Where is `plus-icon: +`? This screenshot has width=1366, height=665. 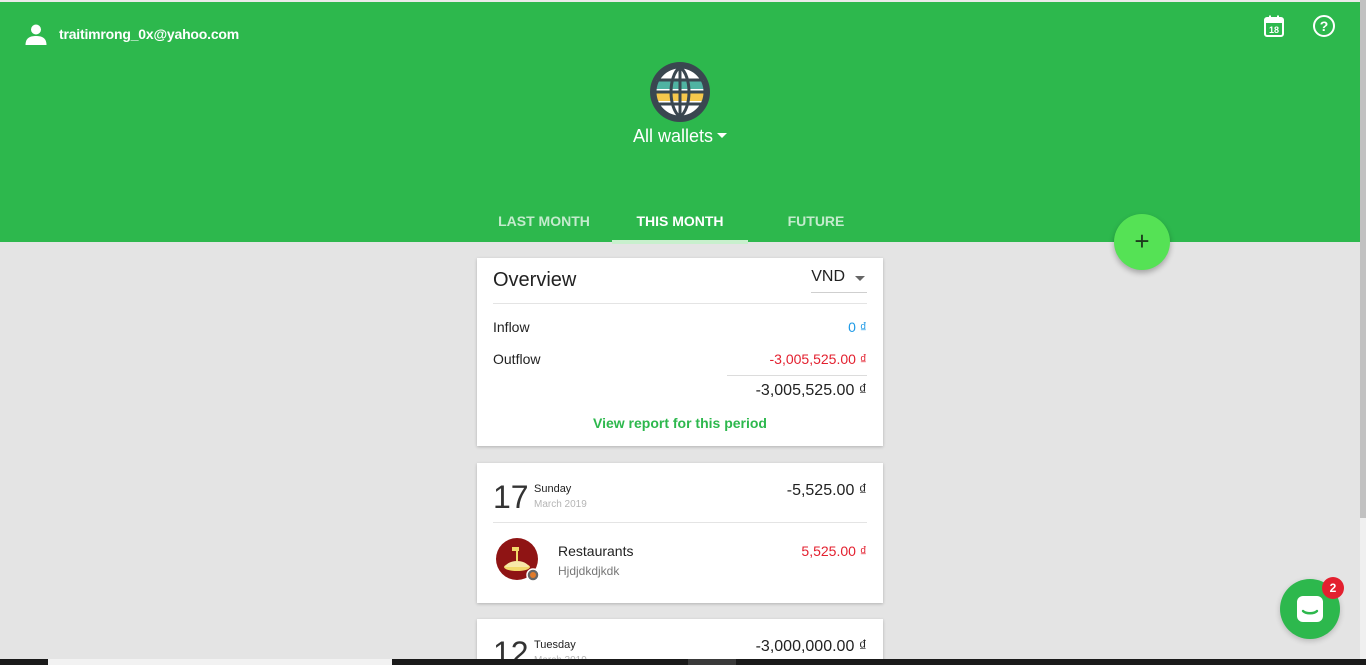 plus-icon: + is located at coordinates (1142, 241).